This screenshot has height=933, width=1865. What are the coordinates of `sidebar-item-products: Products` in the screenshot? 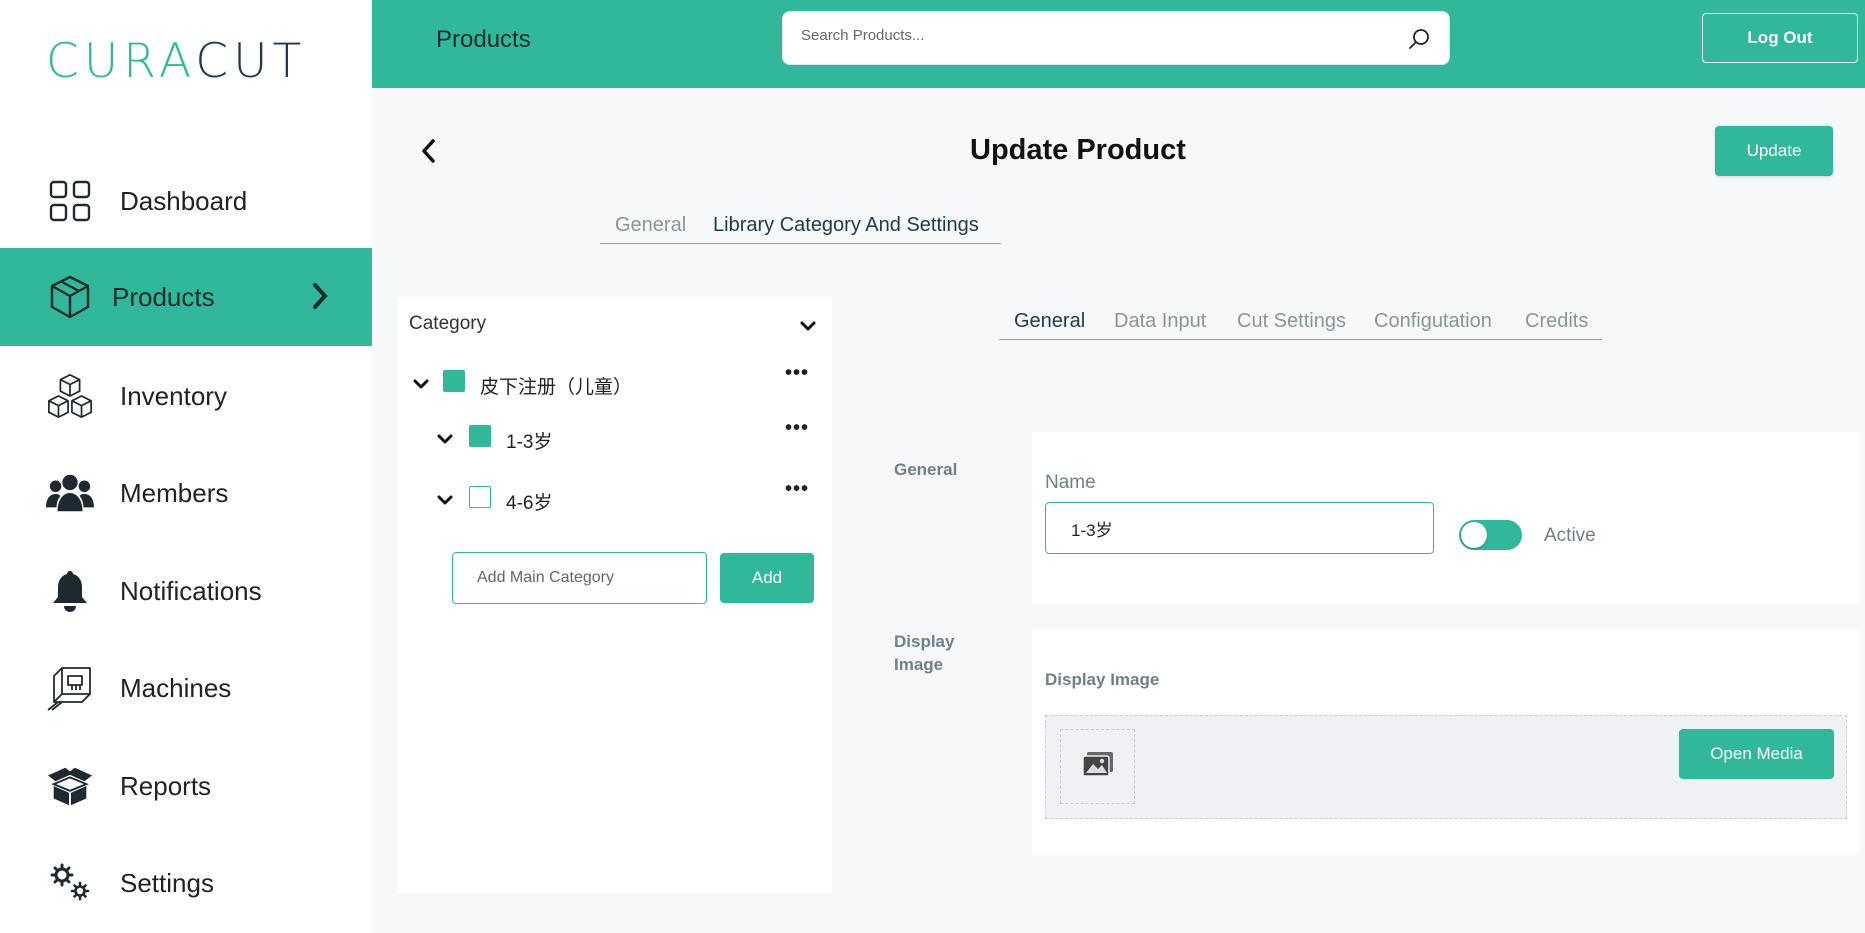 It's located at (186, 297).